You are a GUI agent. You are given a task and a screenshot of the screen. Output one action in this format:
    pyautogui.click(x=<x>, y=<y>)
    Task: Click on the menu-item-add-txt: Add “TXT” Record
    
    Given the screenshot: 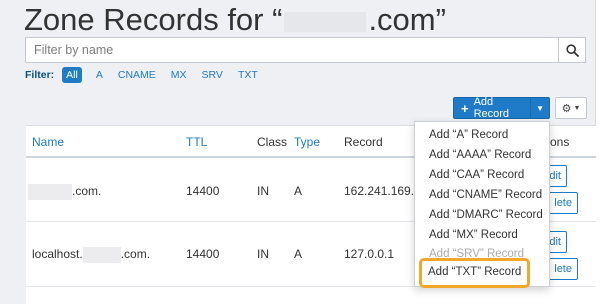 What is the action you would take?
    pyautogui.click(x=474, y=272)
    